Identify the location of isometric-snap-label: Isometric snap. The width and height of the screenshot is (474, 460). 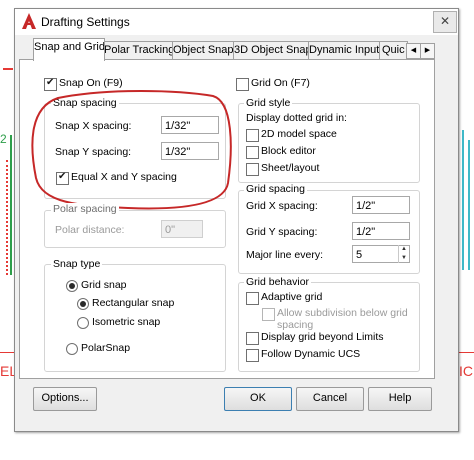
(126, 322).